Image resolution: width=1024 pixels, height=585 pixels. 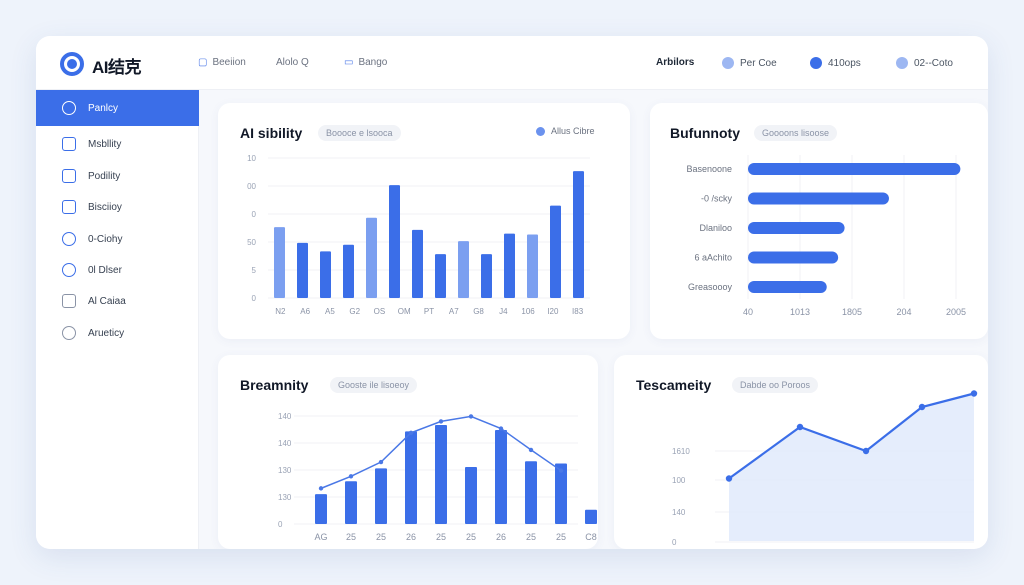 I want to click on info-icon, so click(x=728, y=63).